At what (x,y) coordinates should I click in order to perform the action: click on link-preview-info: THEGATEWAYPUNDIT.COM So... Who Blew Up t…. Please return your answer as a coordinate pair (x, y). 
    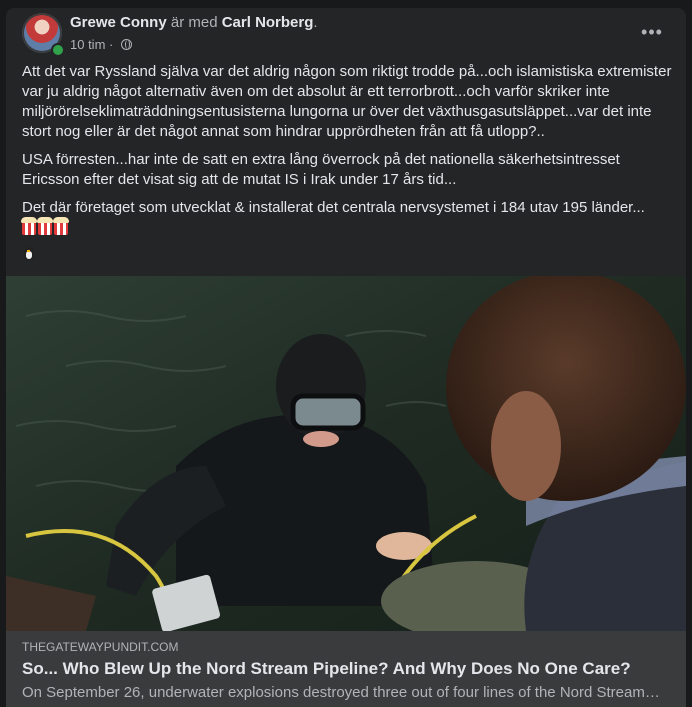
    Looking at the image, I should click on (346, 669).